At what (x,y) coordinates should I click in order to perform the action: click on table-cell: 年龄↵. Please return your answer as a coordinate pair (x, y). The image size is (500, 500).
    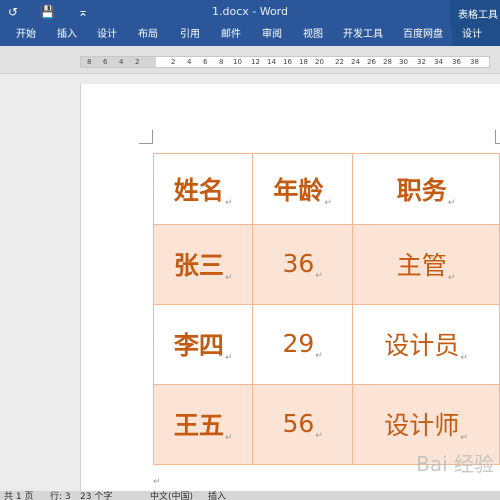
    Looking at the image, I should click on (302, 189).